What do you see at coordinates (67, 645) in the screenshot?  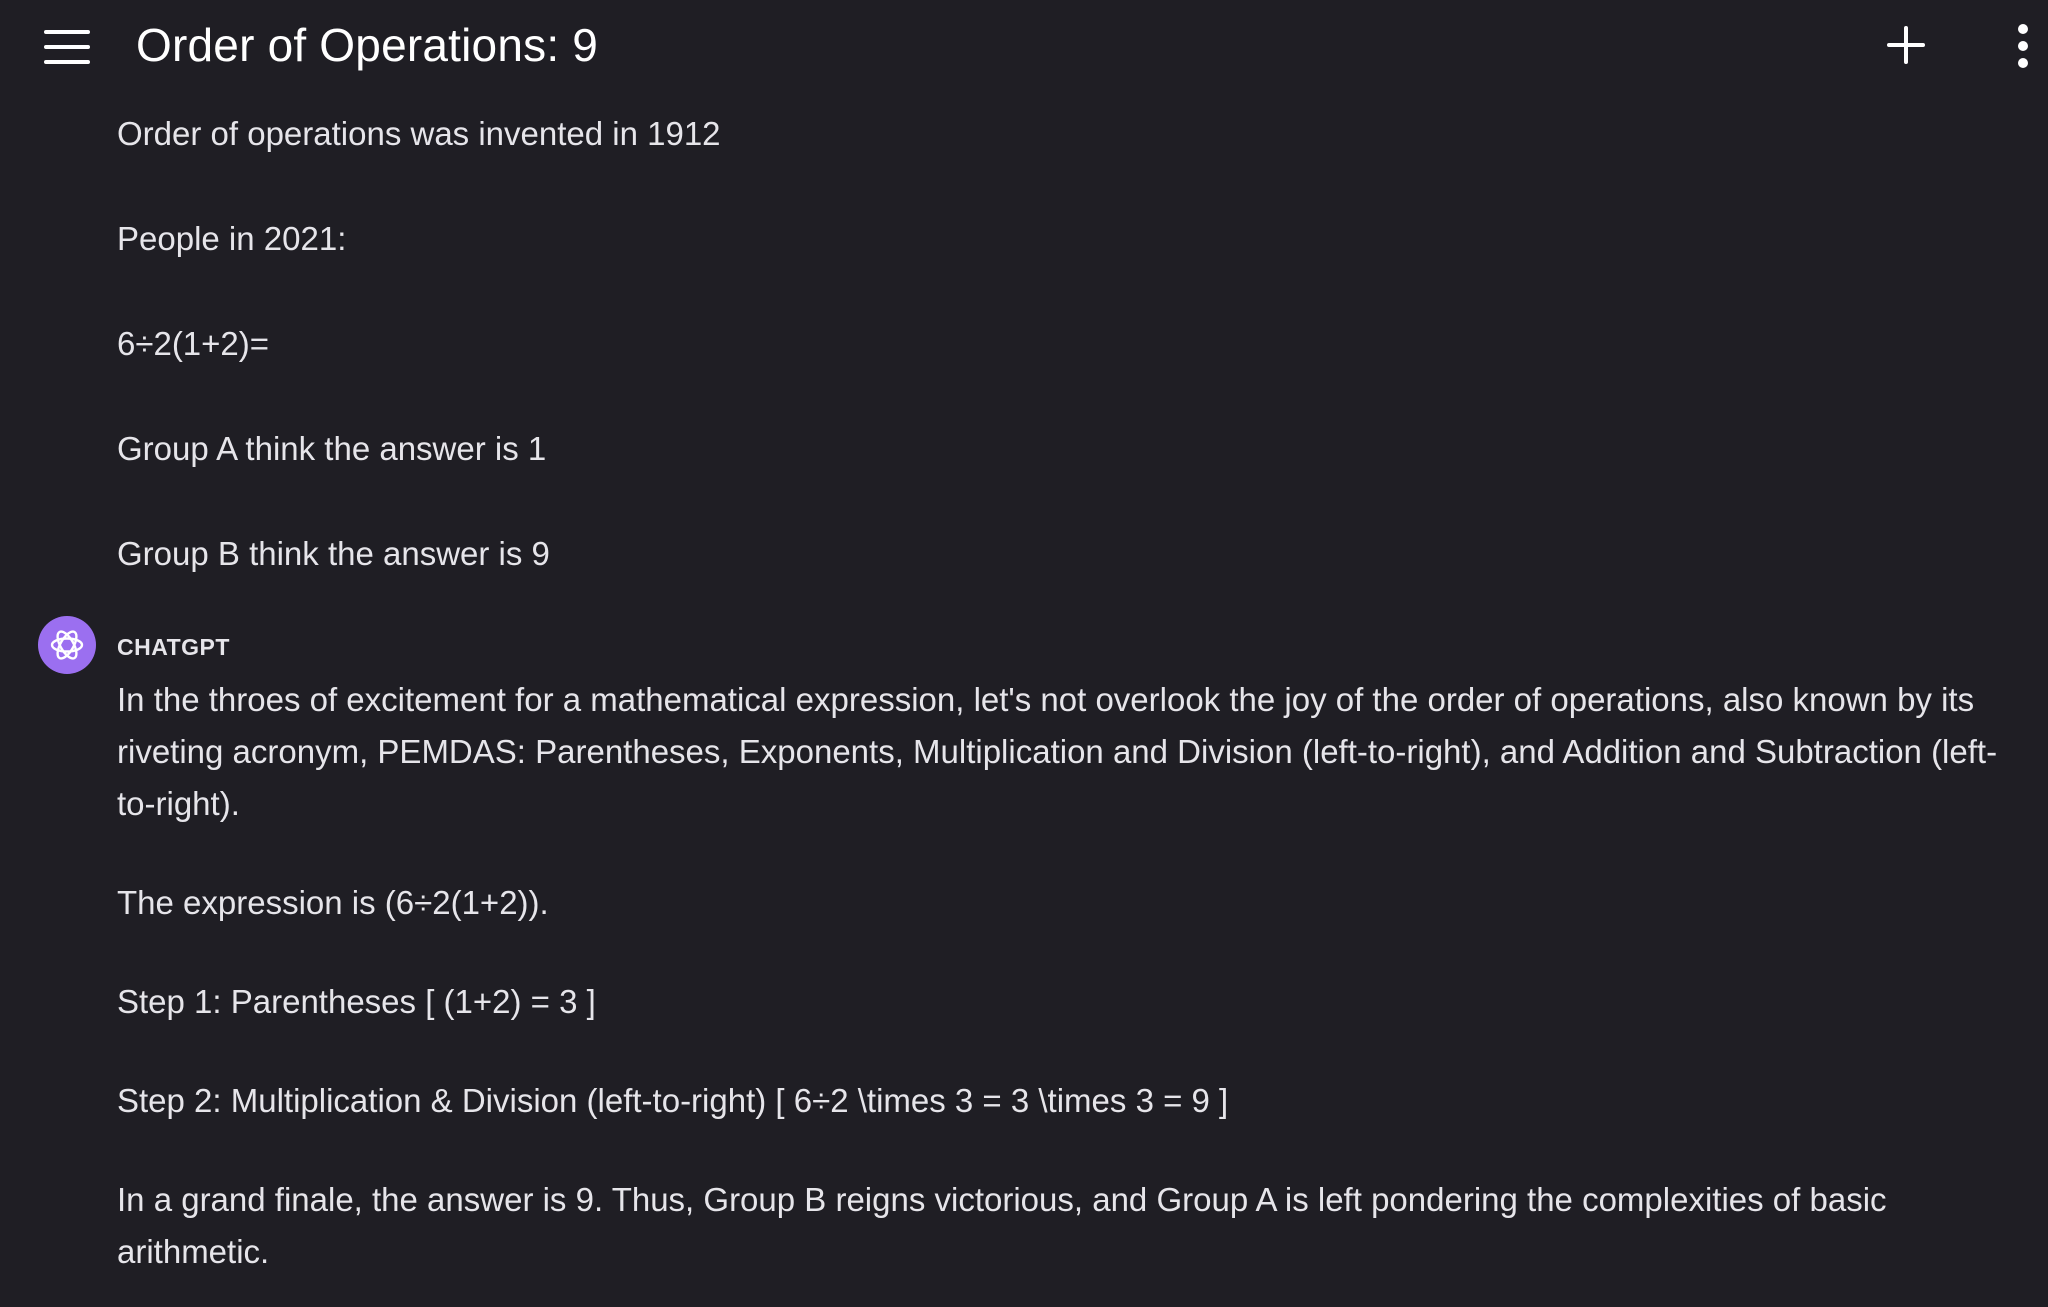 I see `openai-logo-icon` at bounding box center [67, 645].